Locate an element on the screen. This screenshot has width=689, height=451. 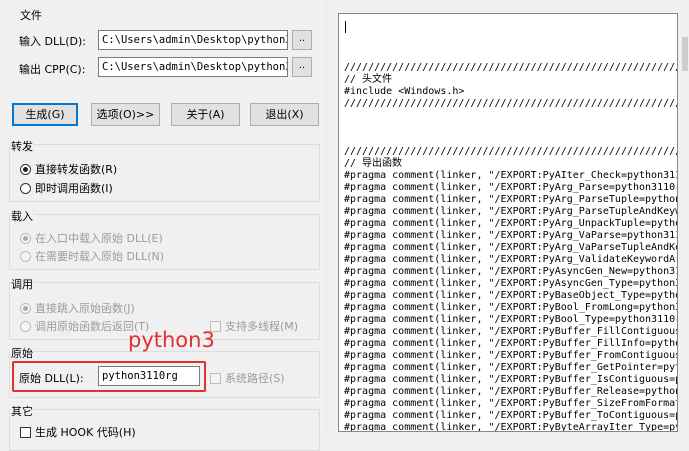
load-at-entry-radio: 在入口中载入原始 DLL(E) is located at coordinates (91, 238).